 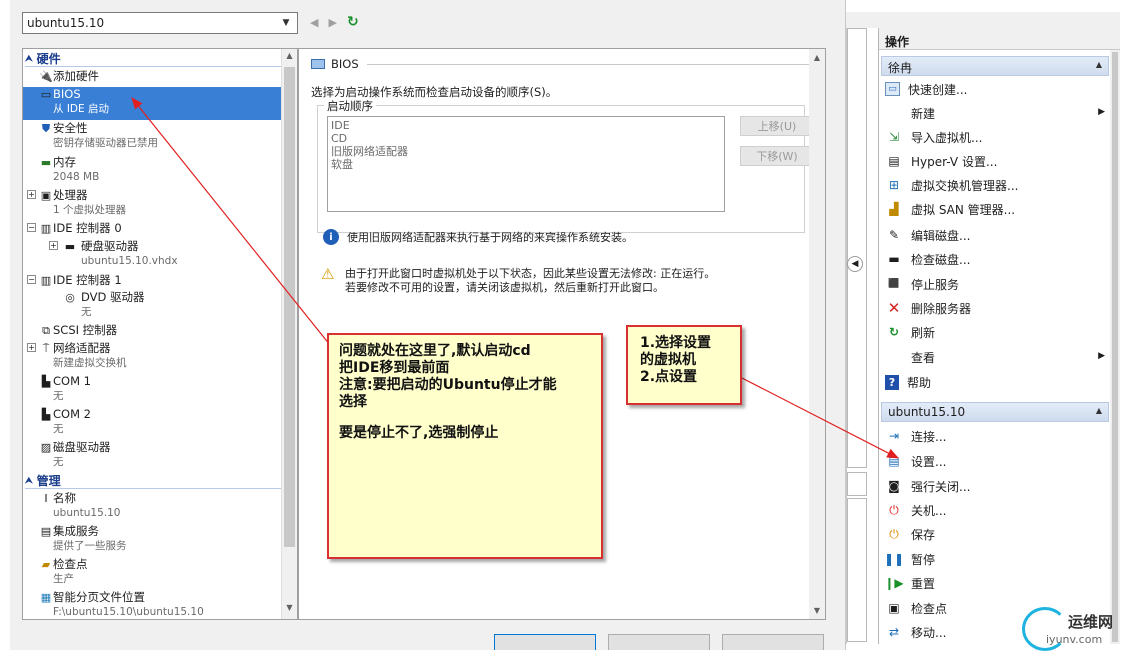 I want to click on boot-order-list: IDE CD 旧版网络适配器 软盘, so click(x=526, y=164).